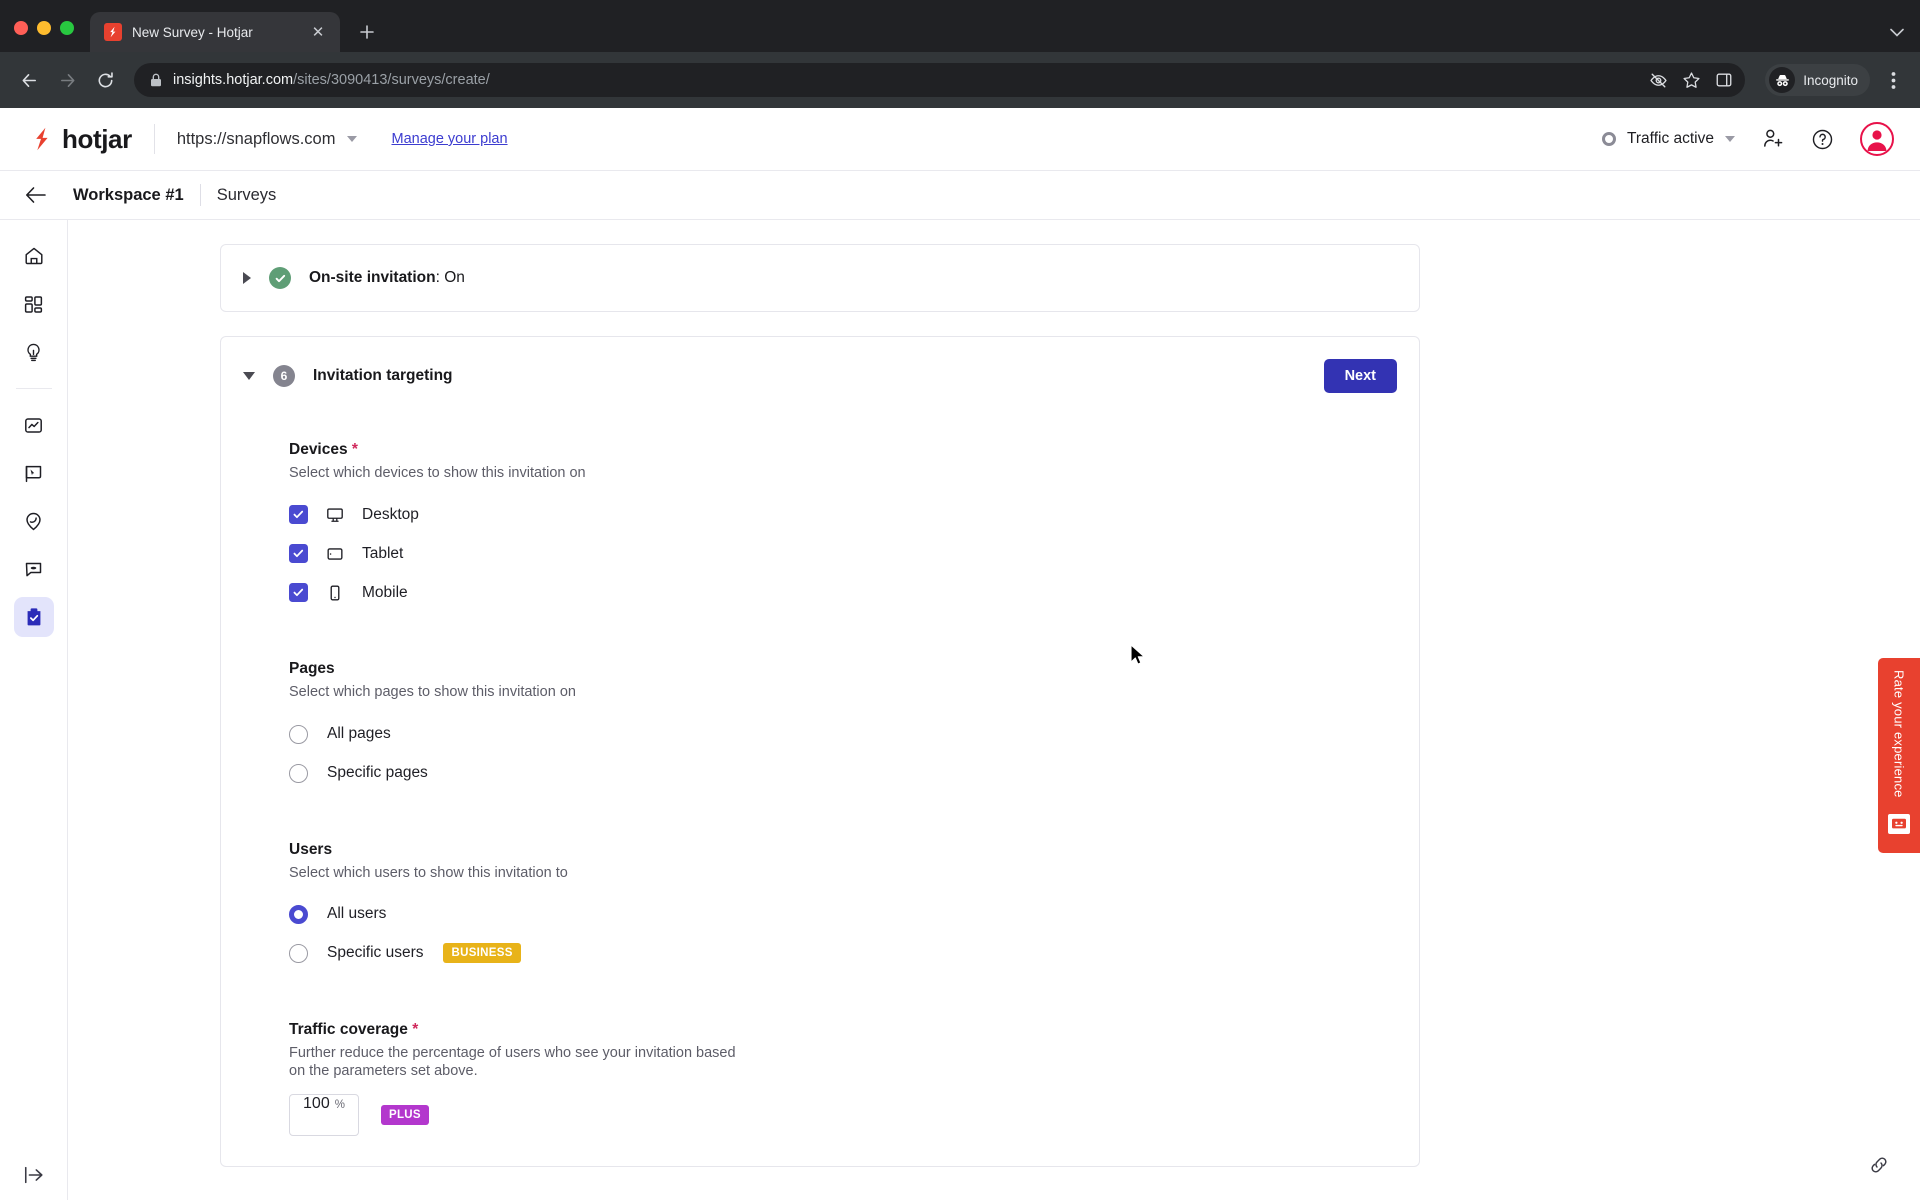 The width and height of the screenshot is (1920, 1200). I want to click on tab-list-chevron-down-icon, so click(1897, 32).